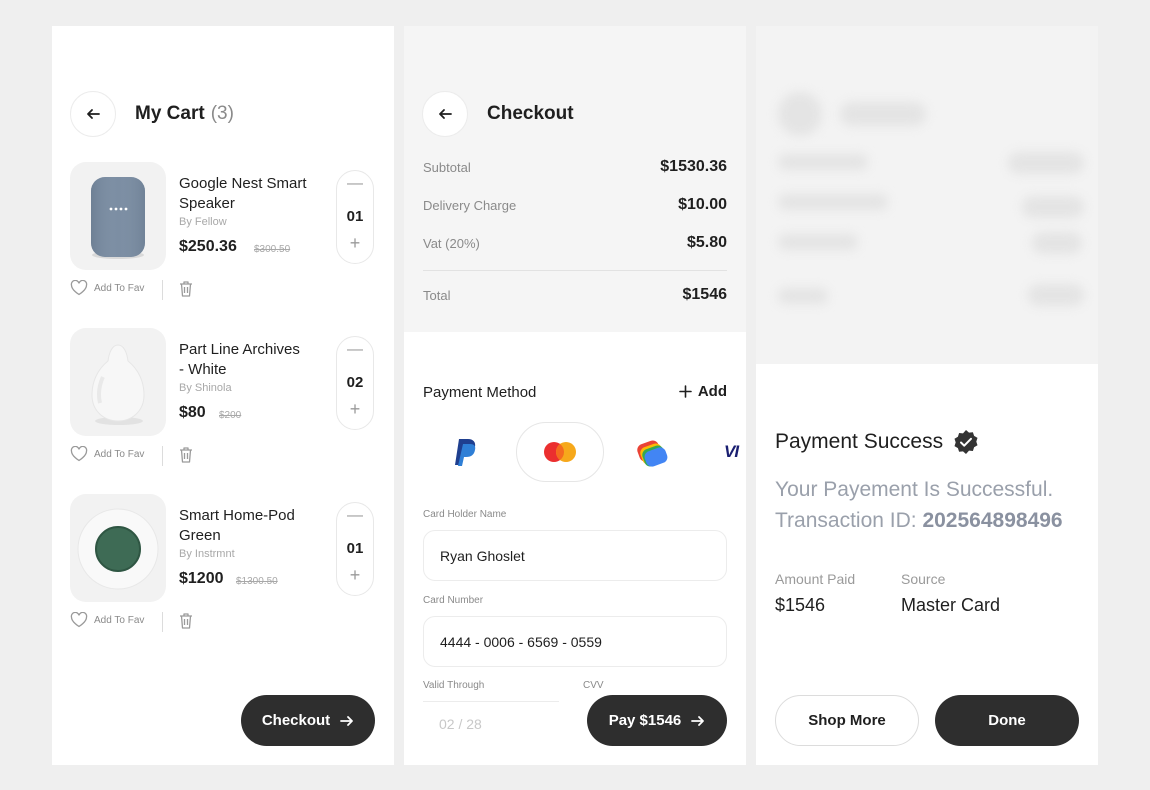 The height and width of the screenshot is (790, 1150). Describe the element at coordinates (243, 193) in the screenshot. I see `product-name: Google Nest Smart Speaker` at that location.